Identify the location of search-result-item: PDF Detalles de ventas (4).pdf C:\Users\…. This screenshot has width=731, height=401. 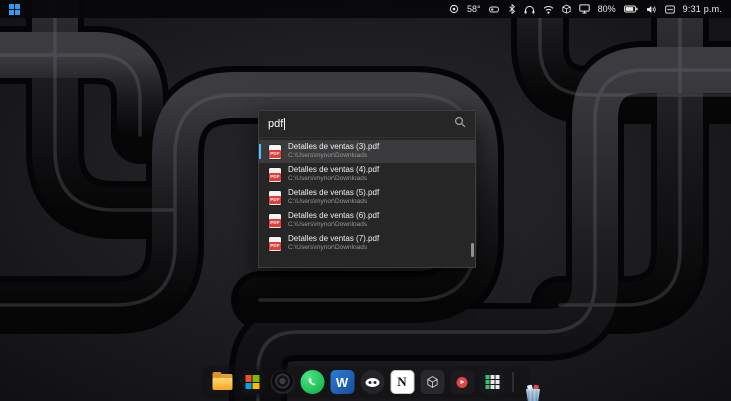
(367, 174).